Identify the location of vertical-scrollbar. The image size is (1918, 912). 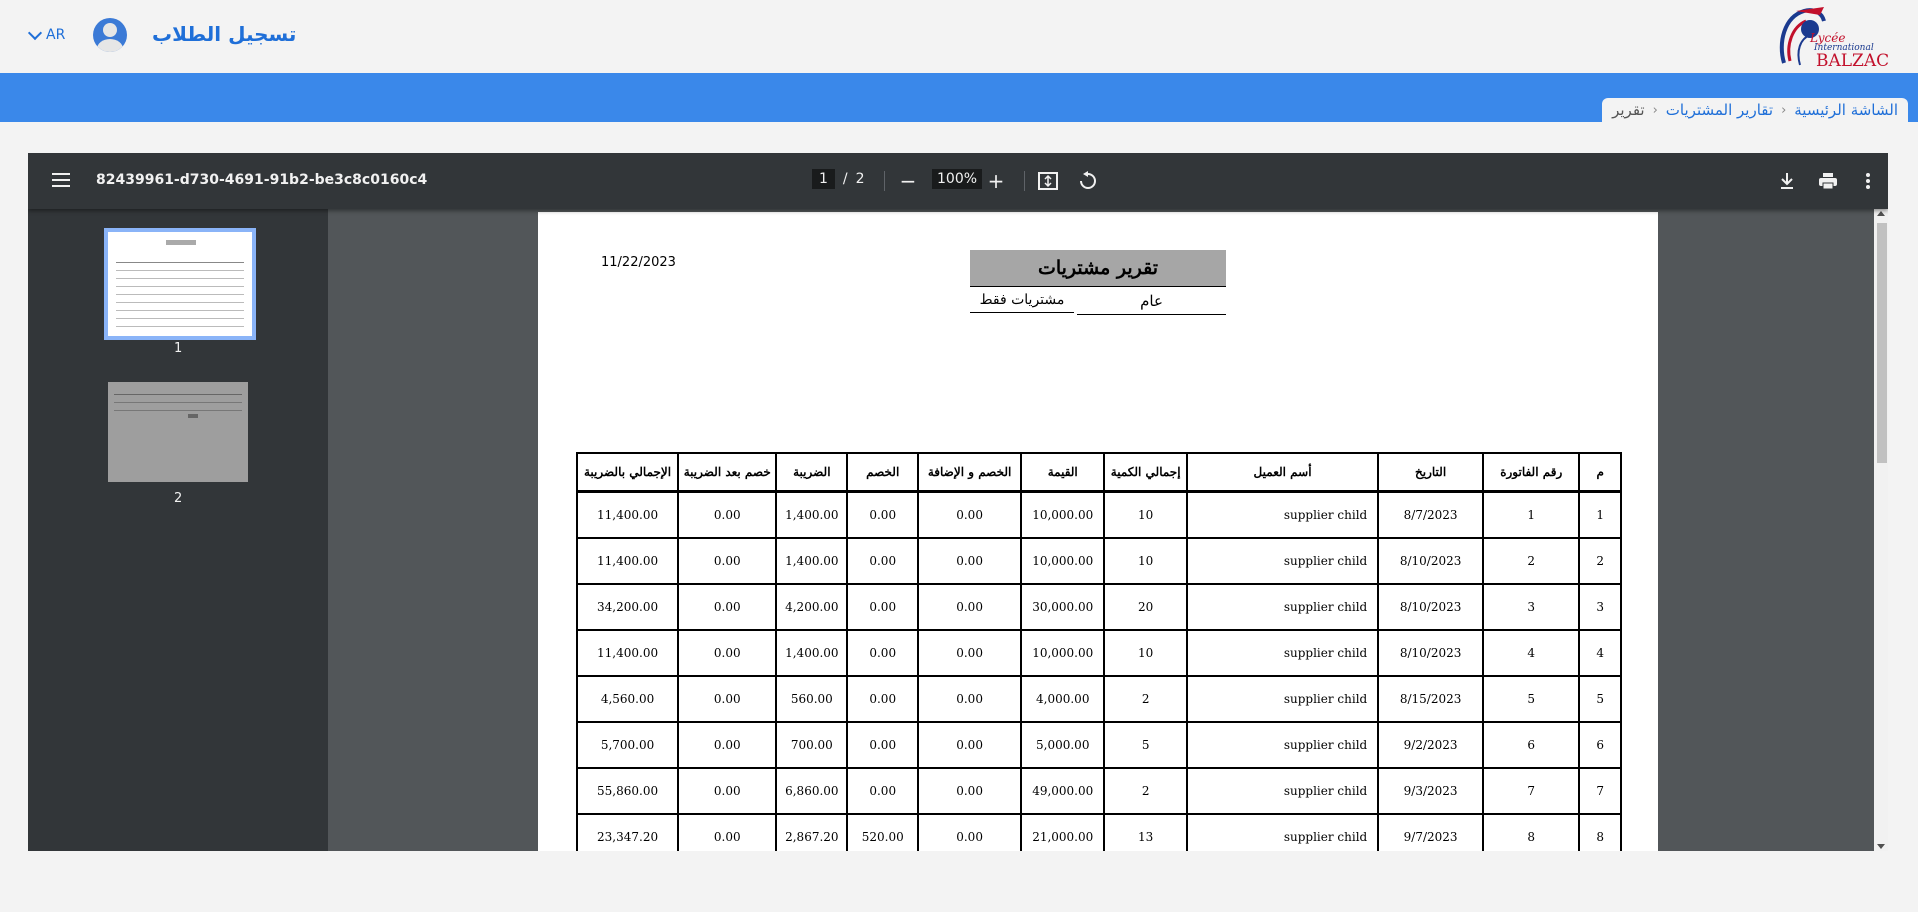
(1881, 530).